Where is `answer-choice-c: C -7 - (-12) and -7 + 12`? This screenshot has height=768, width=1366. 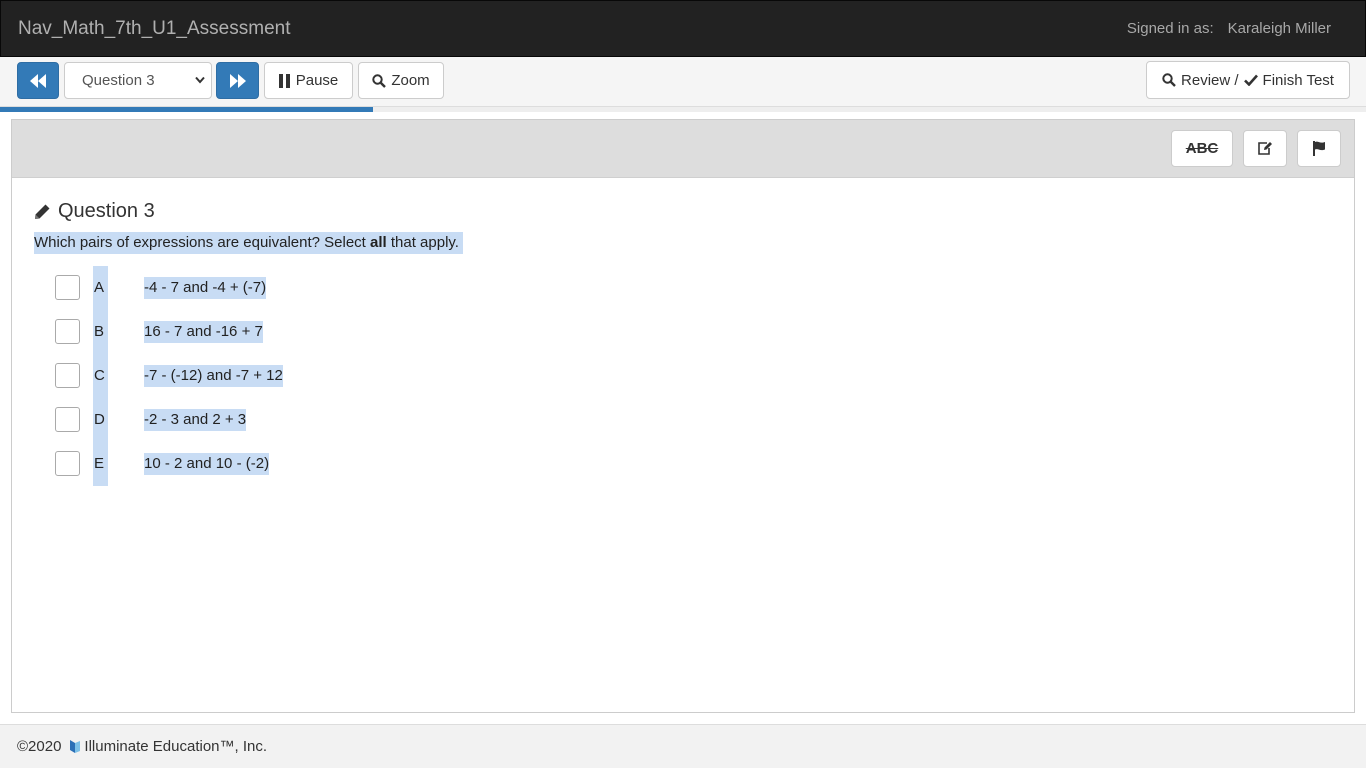 answer-choice-c: C -7 - (-12) and -7 + 12 is located at coordinates (255, 376).